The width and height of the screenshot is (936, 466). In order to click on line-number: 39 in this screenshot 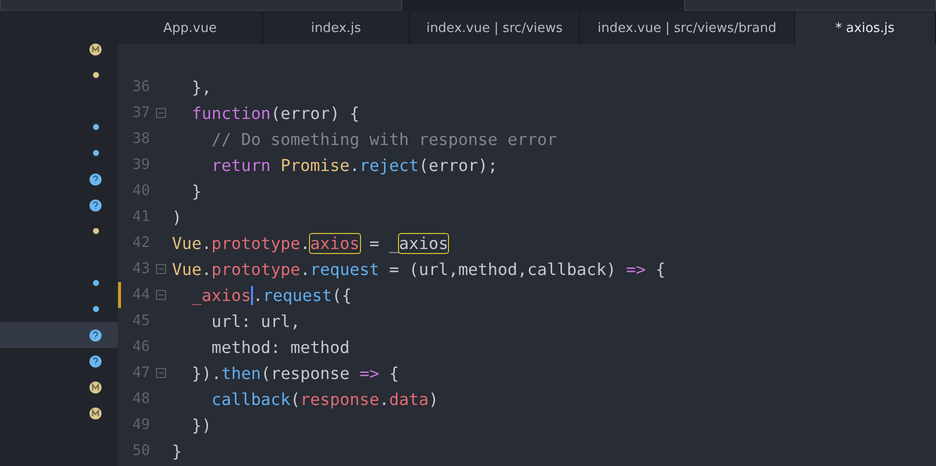, I will do `click(141, 165)`.